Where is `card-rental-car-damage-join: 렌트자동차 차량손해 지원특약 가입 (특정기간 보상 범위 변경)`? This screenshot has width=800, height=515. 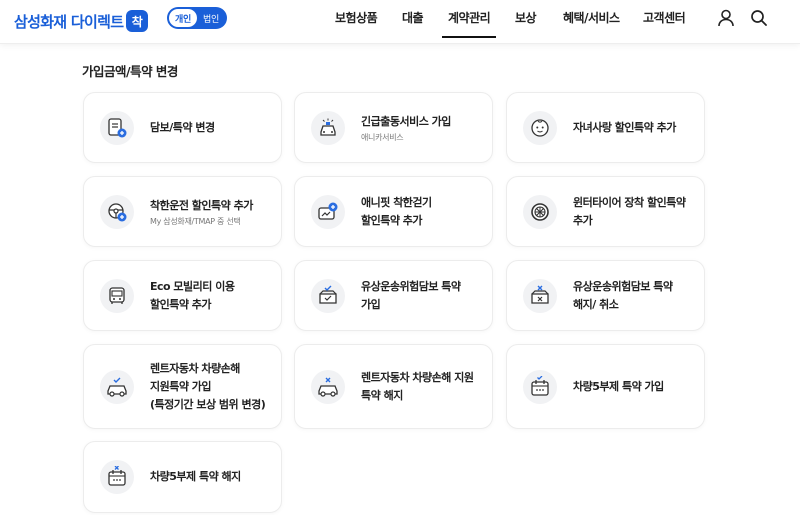
card-rental-car-damage-join: 렌트자동차 차량손해 지원특약 가입 (특정기간 보상 범위 변경) is located at coordinates (182, 386).